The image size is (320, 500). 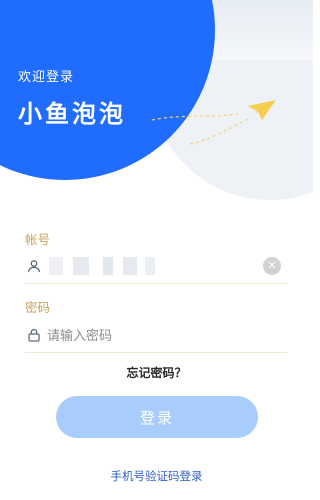 I want to click on password-input, so click(x=147, y=336).